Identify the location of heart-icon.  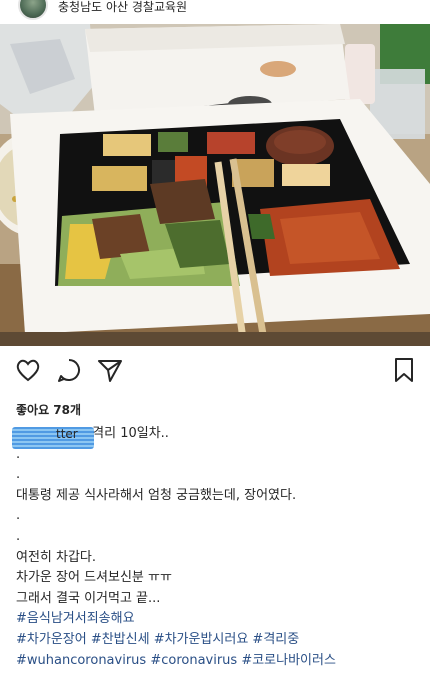
(28, 370).